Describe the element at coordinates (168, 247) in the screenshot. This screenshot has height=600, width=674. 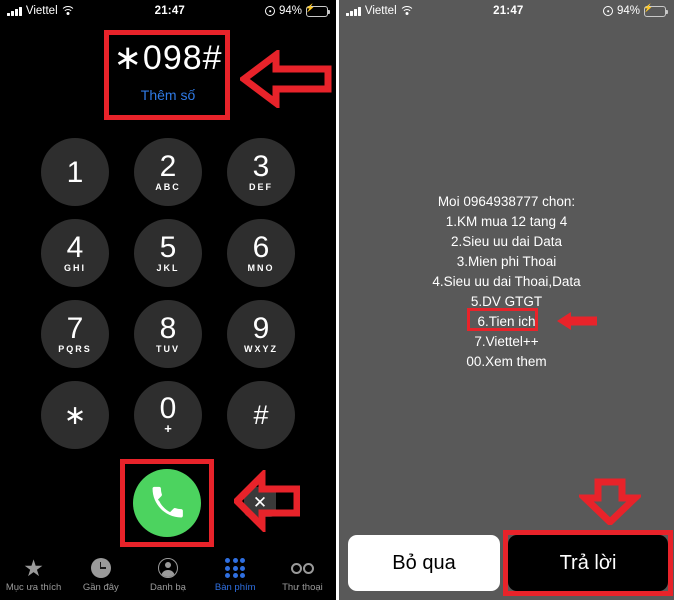
I see `key-digit: 5` at that location.